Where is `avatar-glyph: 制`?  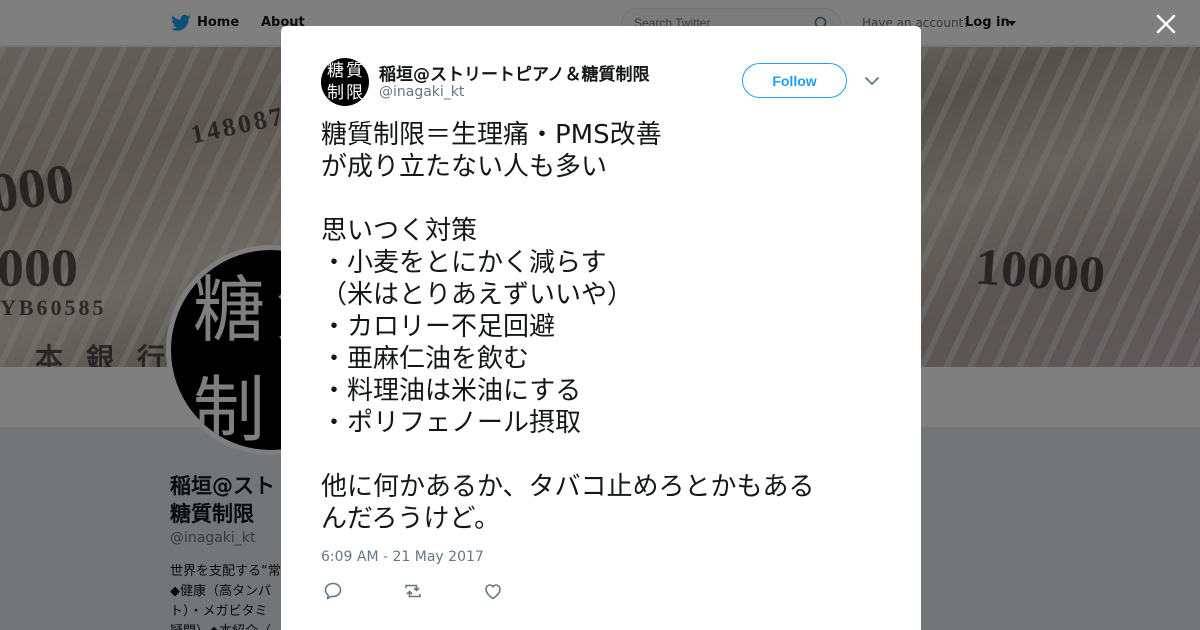 avatar-glyph: 制 is located at coordinates (335, 93).